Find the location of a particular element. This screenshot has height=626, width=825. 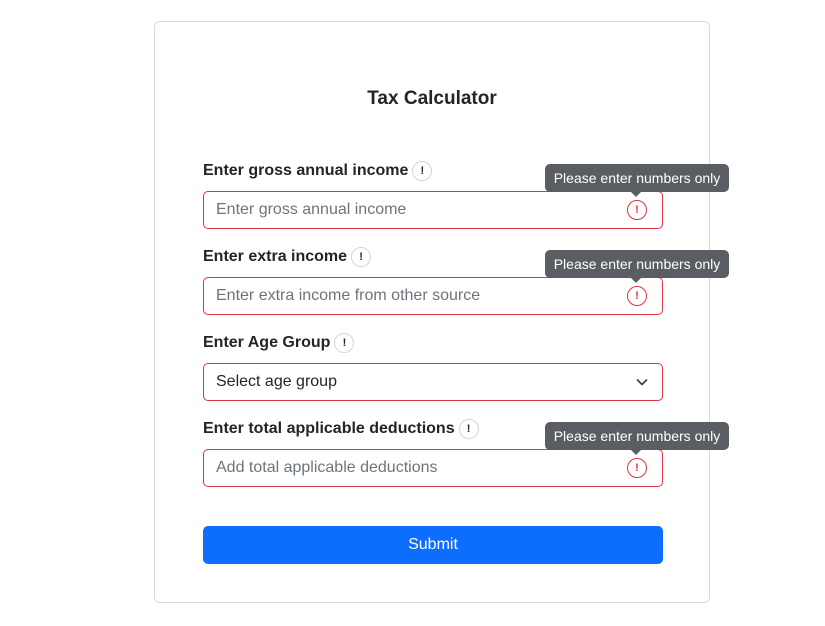

extra-income-label: Enter extra income ! is located at coordinates (287, 257).